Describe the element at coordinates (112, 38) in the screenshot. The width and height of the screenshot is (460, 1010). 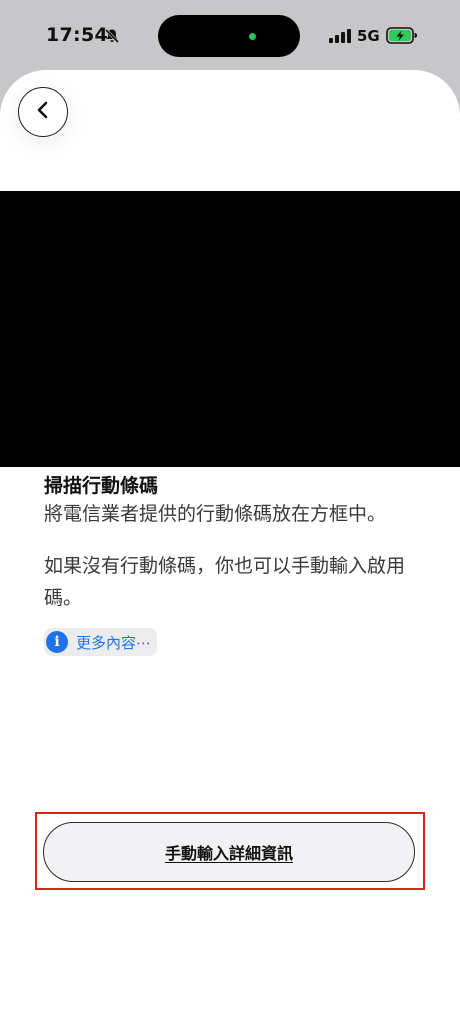
I see `bell-slash-icon` at that location.